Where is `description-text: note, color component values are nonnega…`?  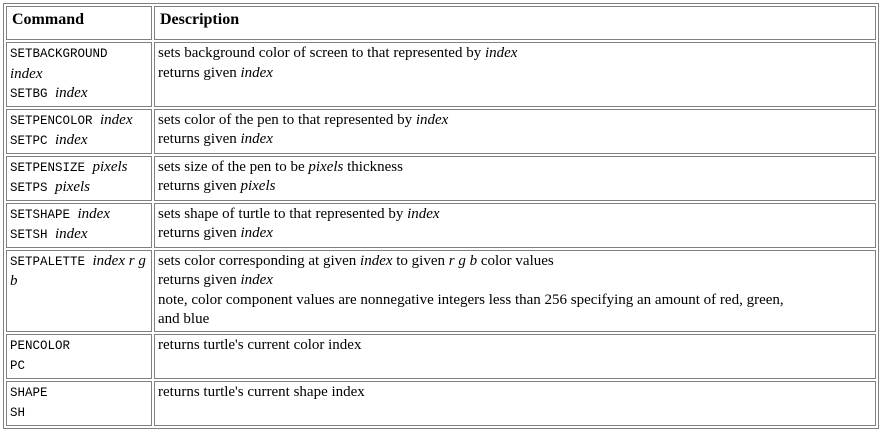 description-text: note, color component values are nonnega… is located at coordinates (471, 299).